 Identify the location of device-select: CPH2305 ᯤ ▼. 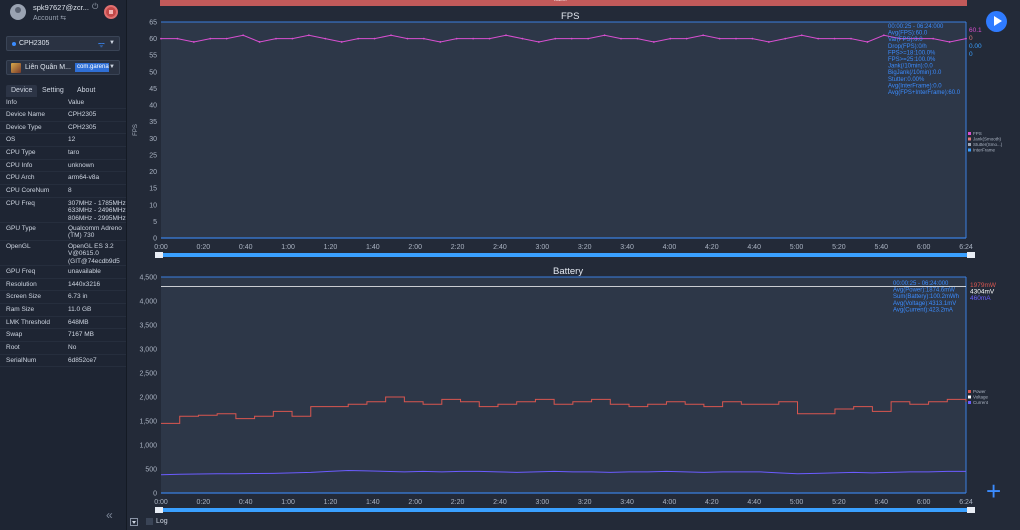
(63, 43).